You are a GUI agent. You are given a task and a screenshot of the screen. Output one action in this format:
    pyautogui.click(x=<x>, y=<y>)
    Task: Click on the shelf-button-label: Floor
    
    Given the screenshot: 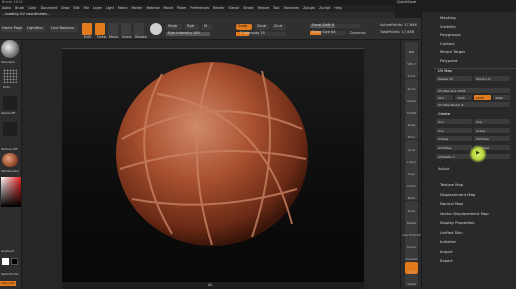 What is the action you would take?
    pyautogui.click(x=411, y=137)
    